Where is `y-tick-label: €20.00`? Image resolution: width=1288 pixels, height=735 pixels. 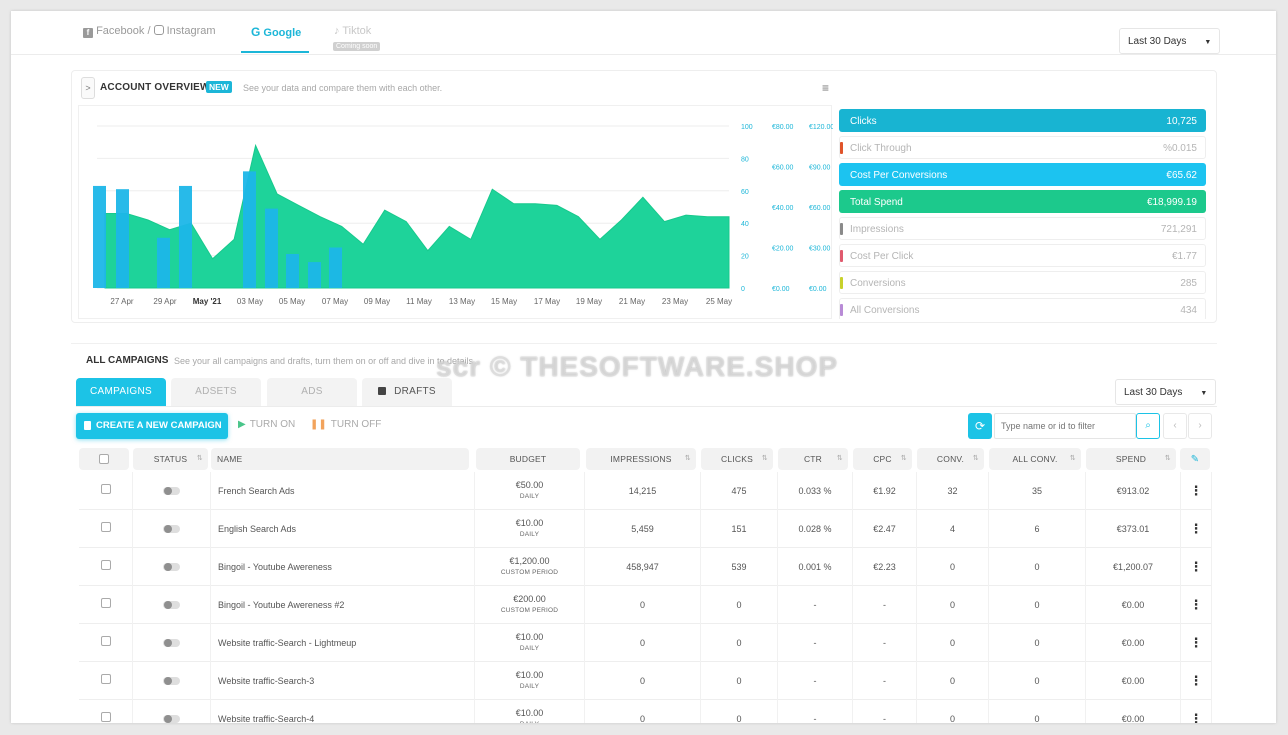
y-tick-label: €20.00 is located at coordinates (783, 249).